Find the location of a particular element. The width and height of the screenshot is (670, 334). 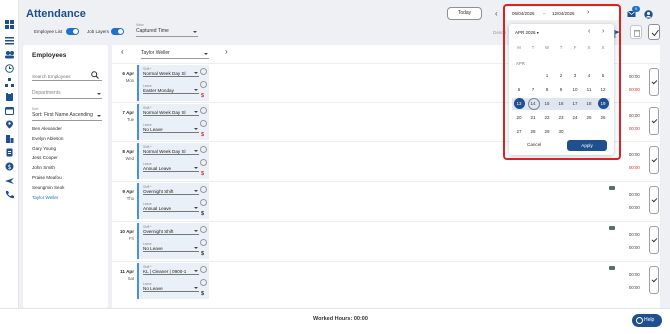

day-weekday: Wed is located at coordinates (129, 158).